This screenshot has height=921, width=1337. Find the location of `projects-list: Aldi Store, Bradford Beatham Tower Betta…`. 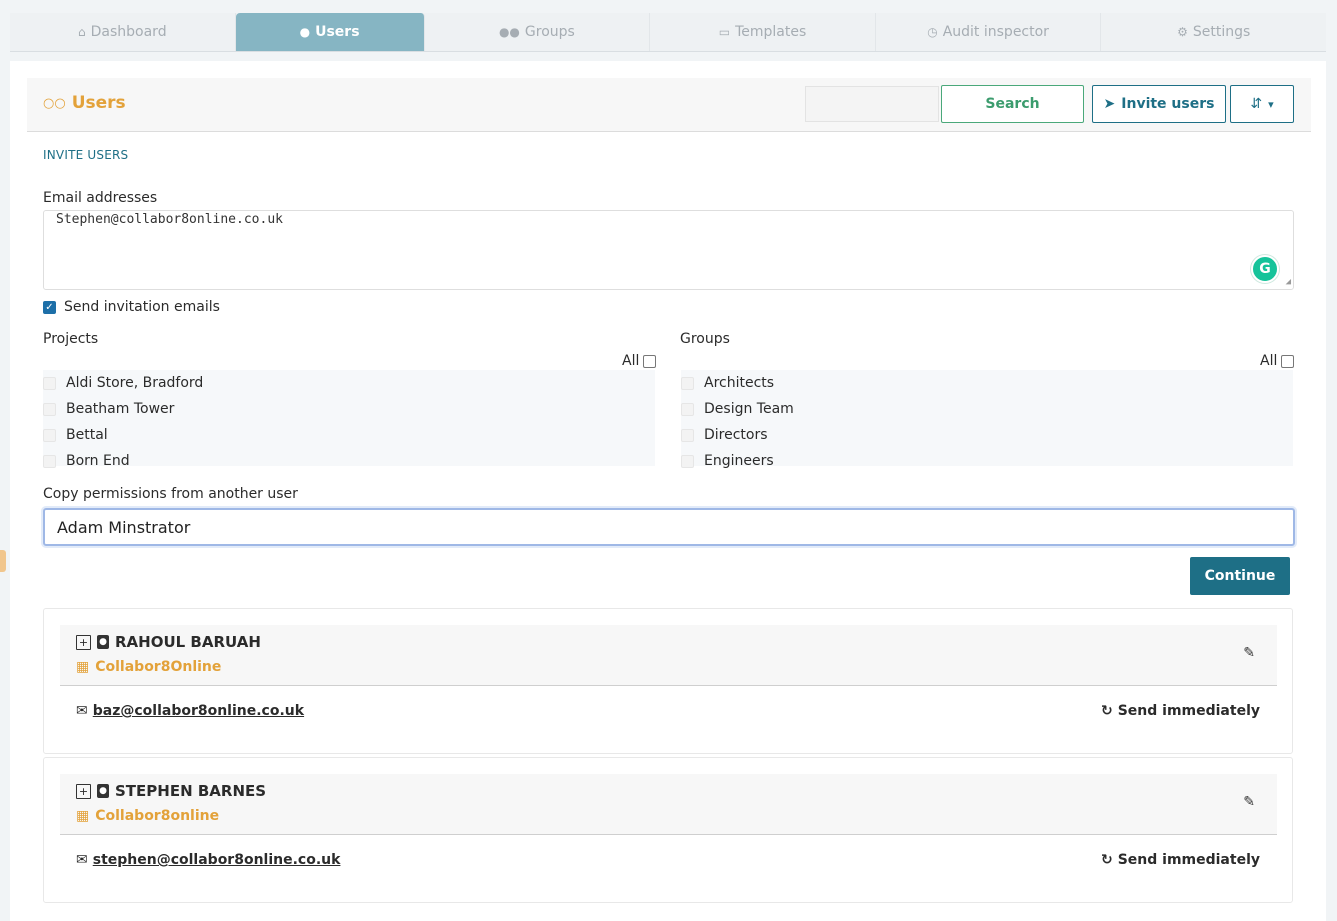

projects-list: Aldi Store, Bradford Beatham Tower Betta… is located at coordinates (349, 419).